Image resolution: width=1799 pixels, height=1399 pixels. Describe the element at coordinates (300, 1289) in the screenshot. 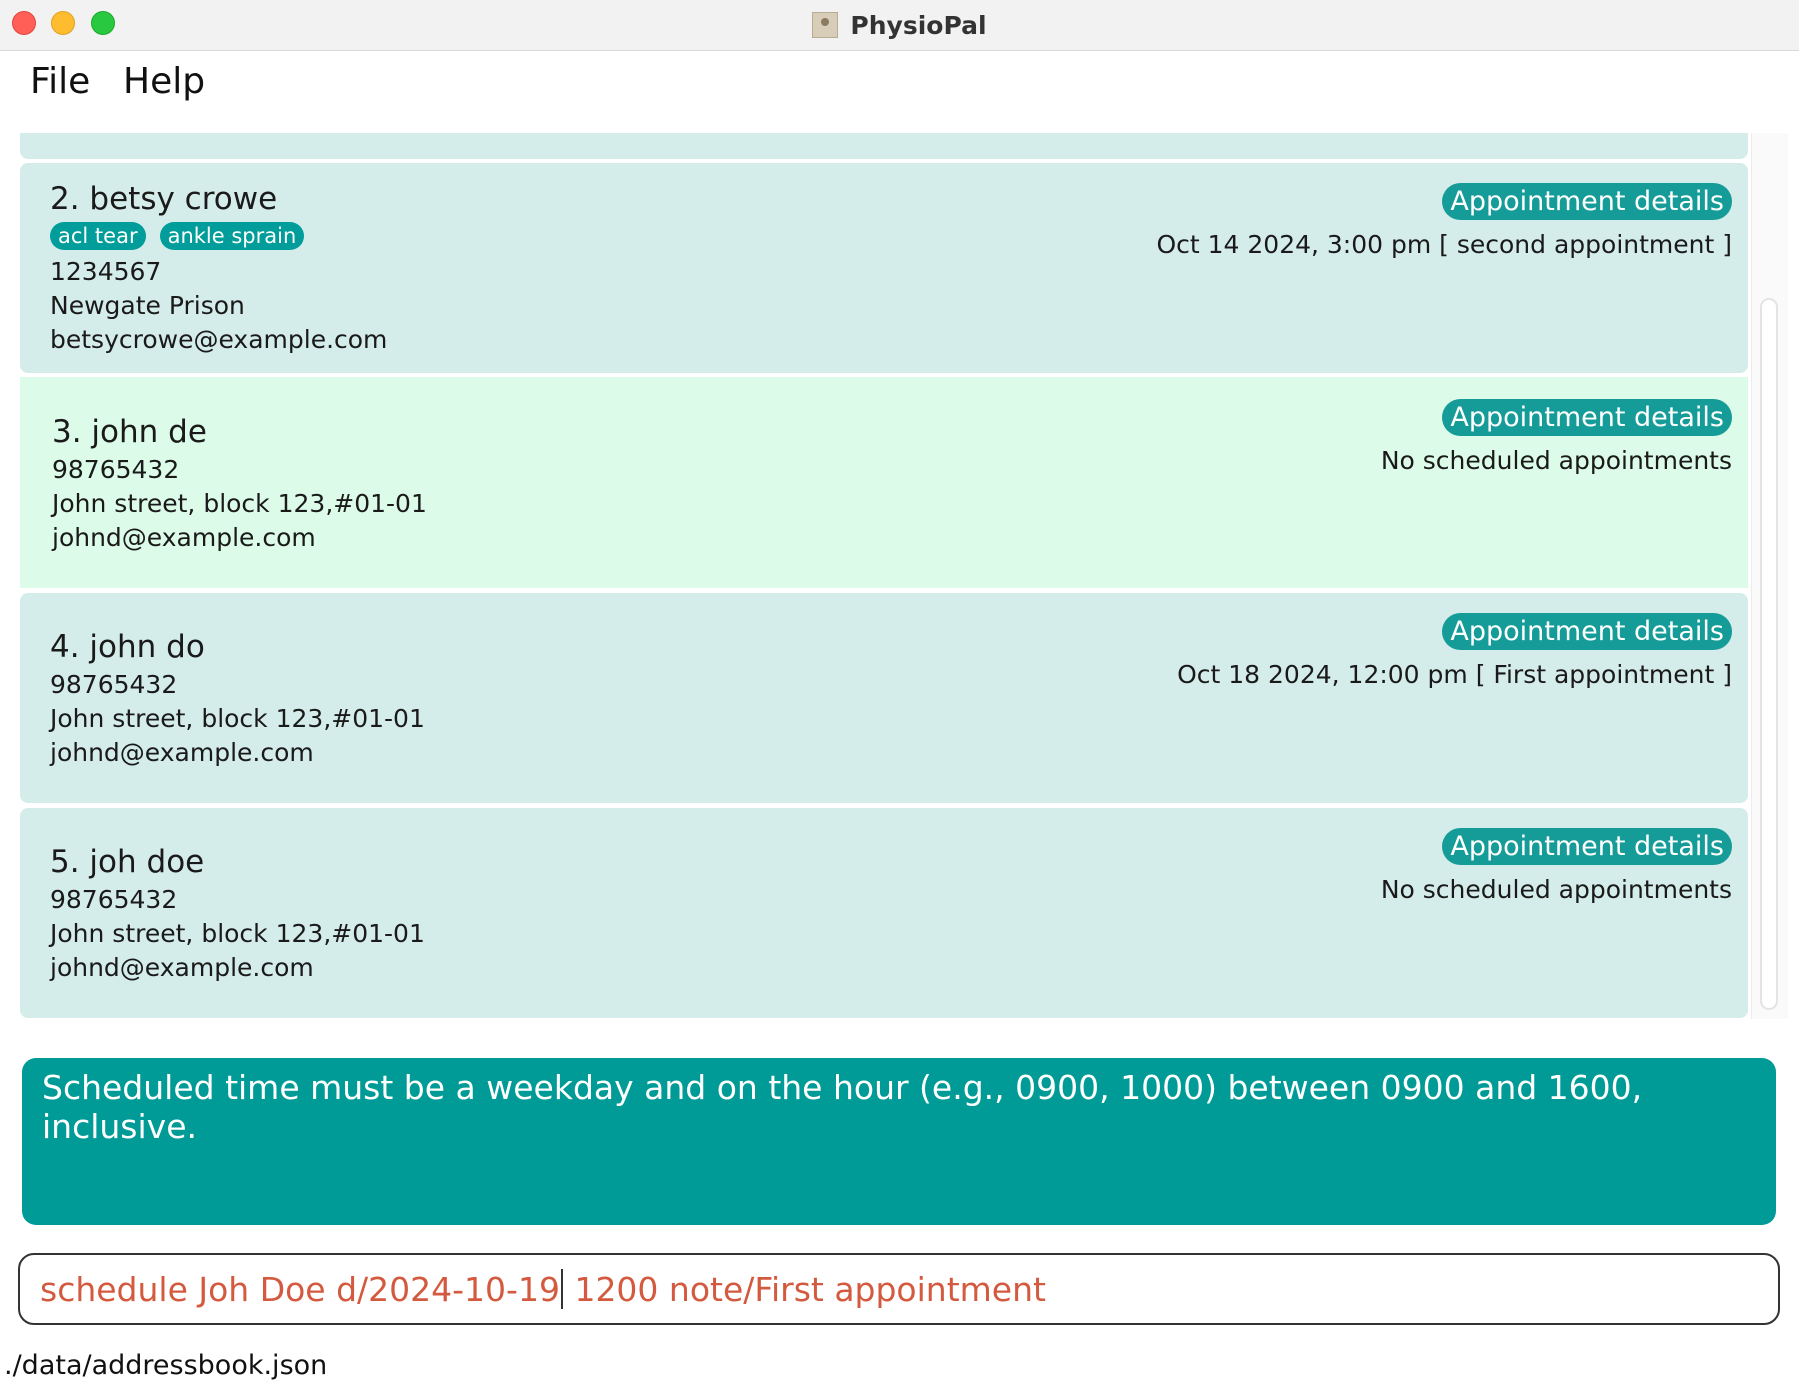

I see `command-text-before-caret: schedule Joh Doe d/2024-10-19` at that location.